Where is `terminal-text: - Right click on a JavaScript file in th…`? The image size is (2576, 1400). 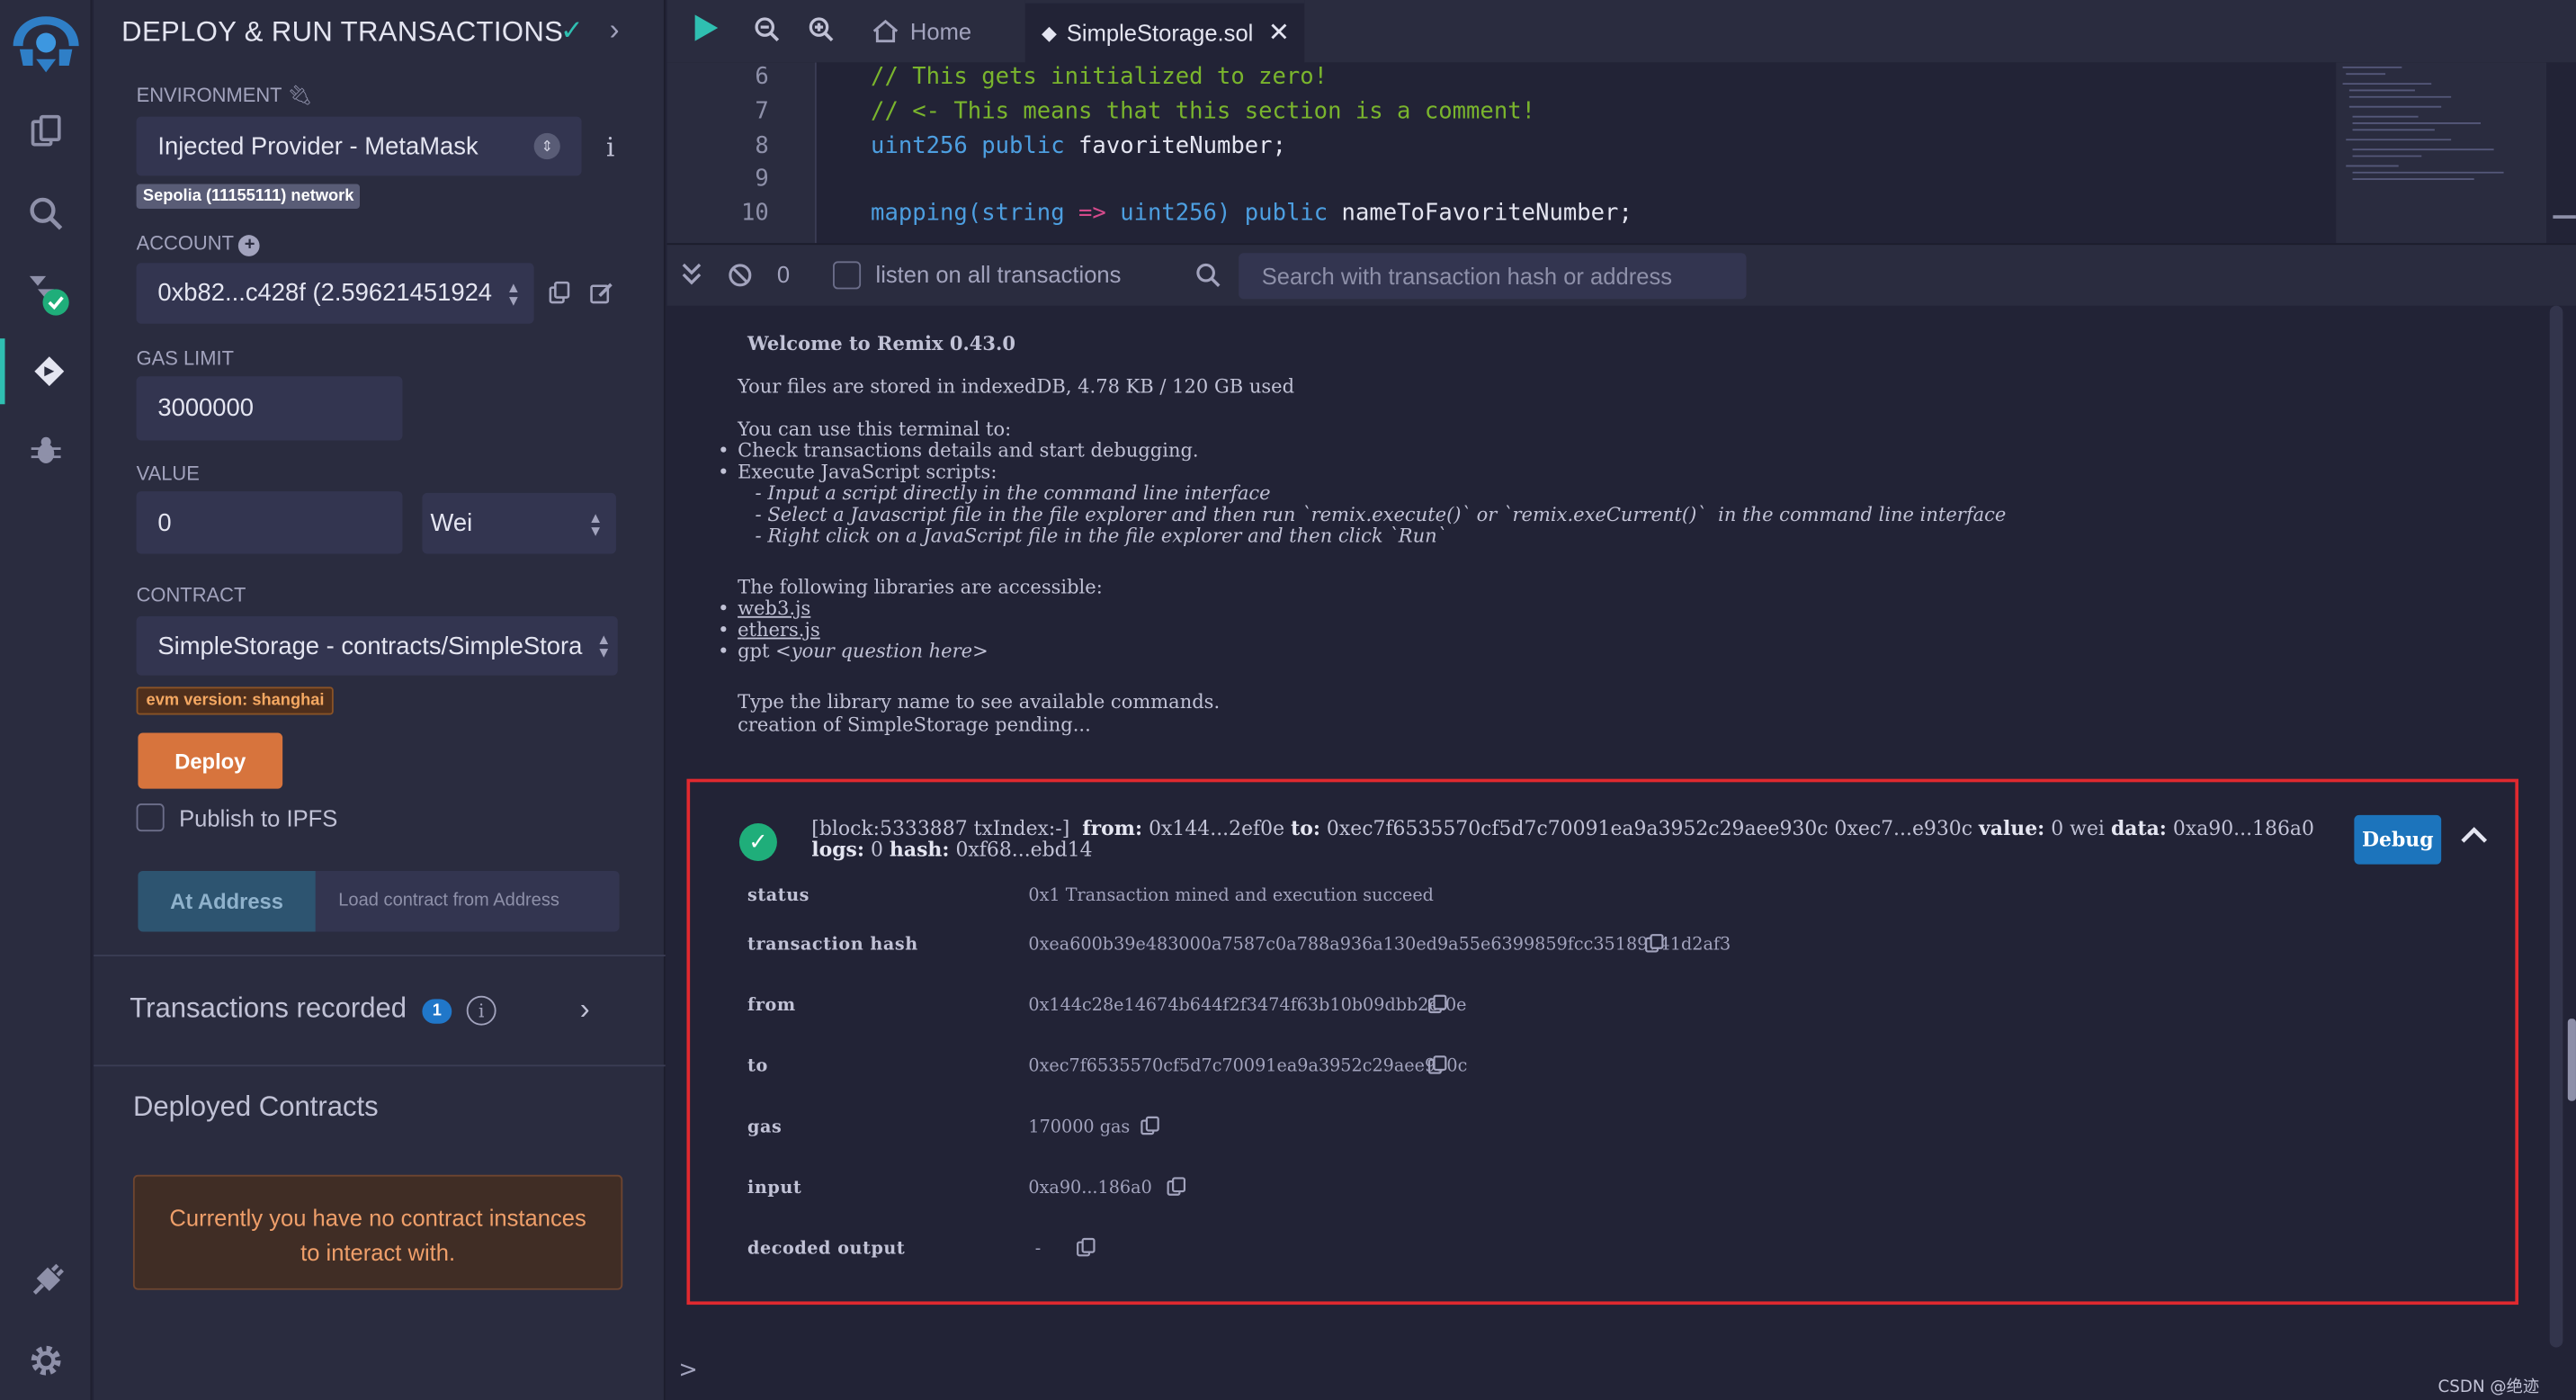 terminal-text: - Right click on a JavaScript file in th… is located at coordinates (1097, 536).